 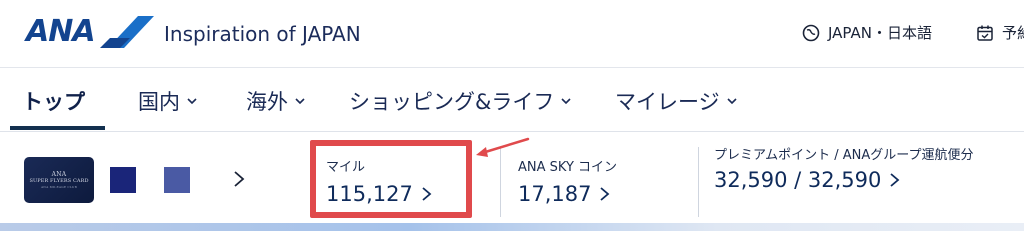 I want to click on premium-points-value: 32,590 / 32,590, so click(x=798, y=180).